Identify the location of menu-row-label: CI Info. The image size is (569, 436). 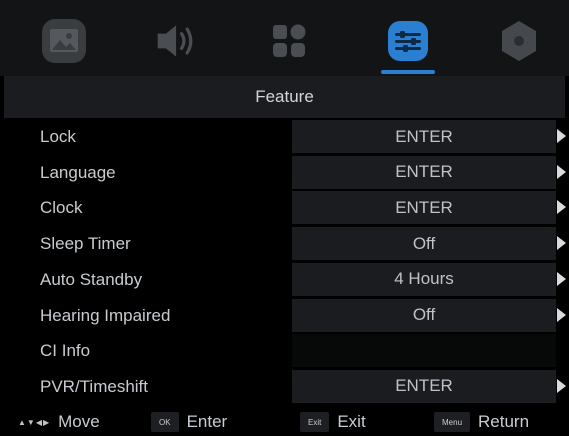
(65, 351).